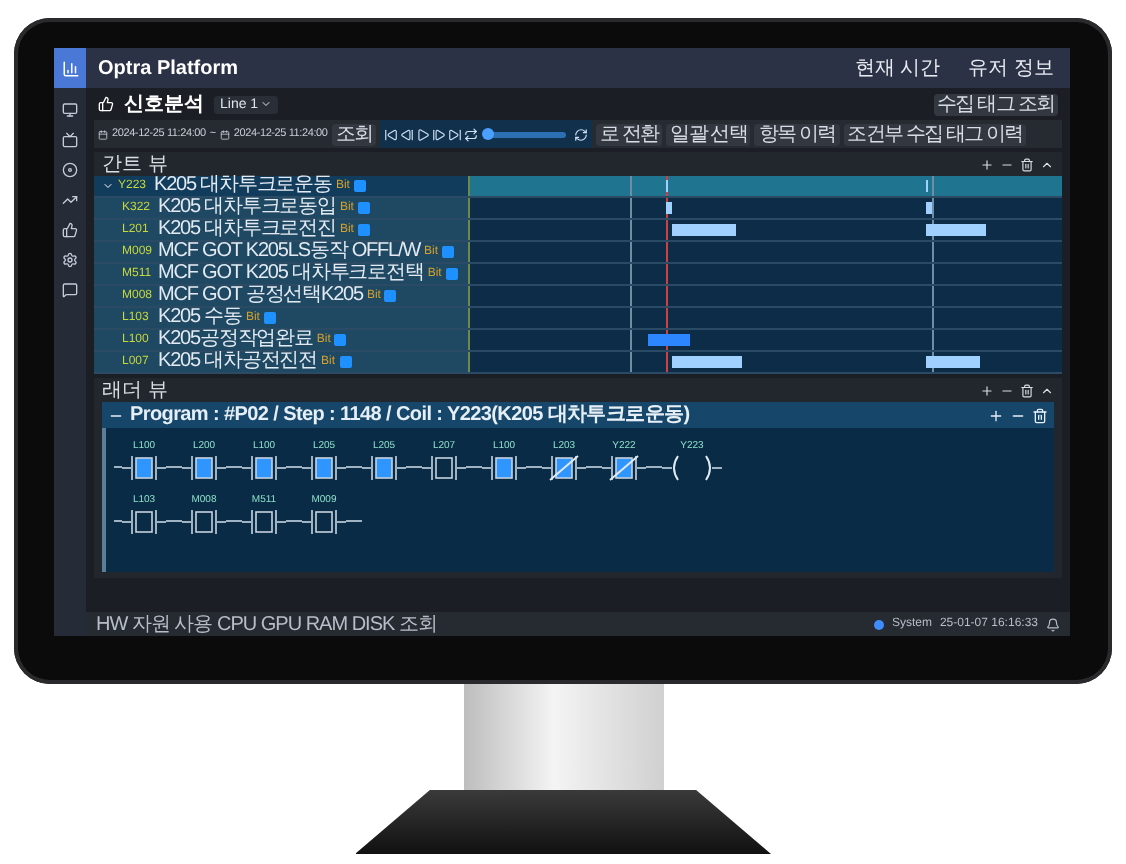 This screenshot has height=864, width=1126. Describe the element at coordinates (238, 362) in the screenshot. I see `tag-label: K205 대차공전진전` at that location.